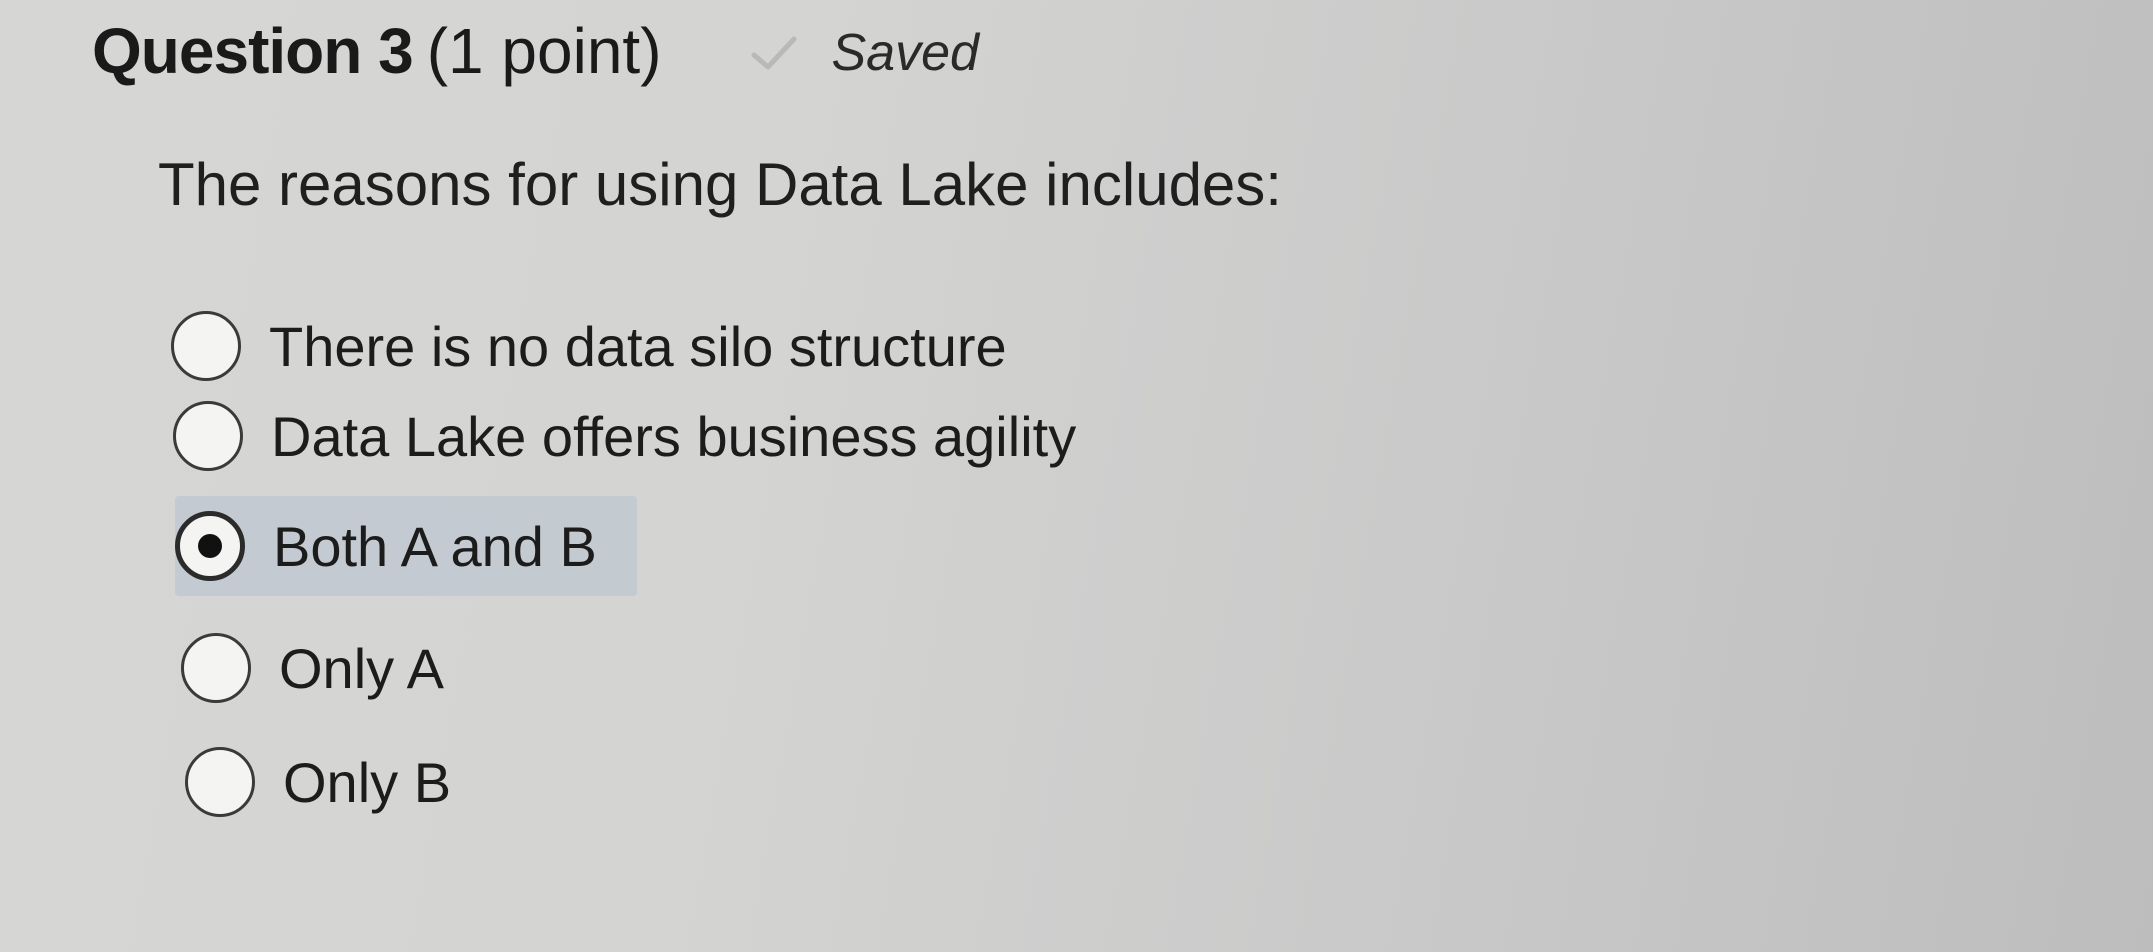  What do you see at coordinates (253, 51) in the screenshot?
I see `question-title: Question 3` at bounding box center [253, 51].